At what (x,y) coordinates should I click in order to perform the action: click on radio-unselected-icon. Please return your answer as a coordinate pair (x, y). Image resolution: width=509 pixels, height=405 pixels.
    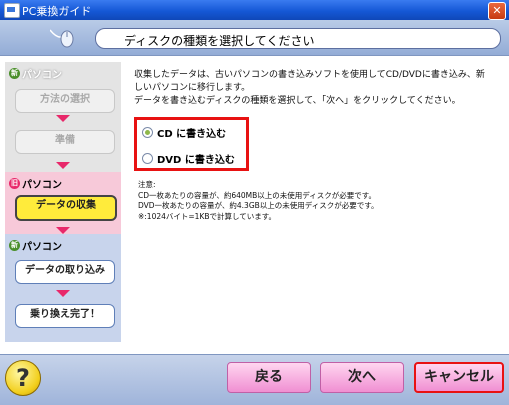
    Looking at the image, I should click on (147, 158).